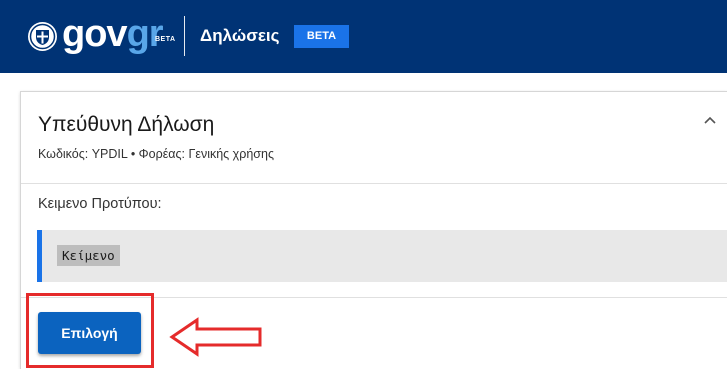  Describe the element at coordinates (382, 256) in the screenshot. I see `template-text-box: Κείμενο` at that location.